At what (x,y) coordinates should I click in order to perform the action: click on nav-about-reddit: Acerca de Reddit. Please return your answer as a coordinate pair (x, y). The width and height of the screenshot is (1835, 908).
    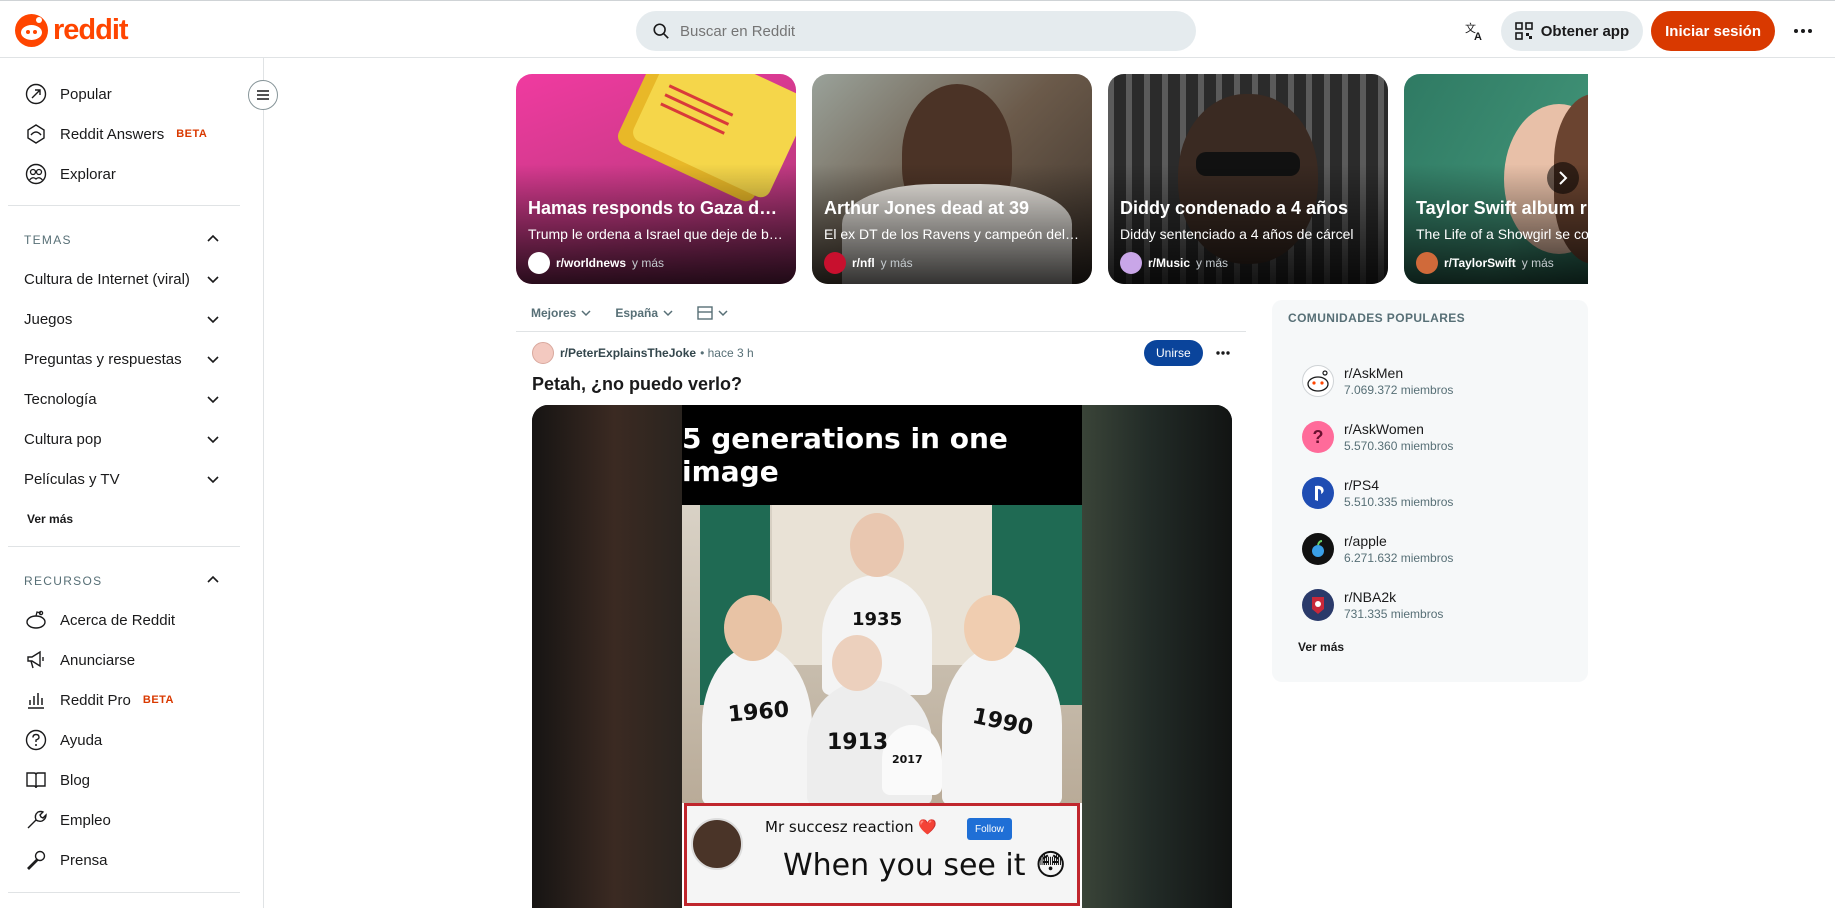
    Looking at the image, I should click on (99, 620).